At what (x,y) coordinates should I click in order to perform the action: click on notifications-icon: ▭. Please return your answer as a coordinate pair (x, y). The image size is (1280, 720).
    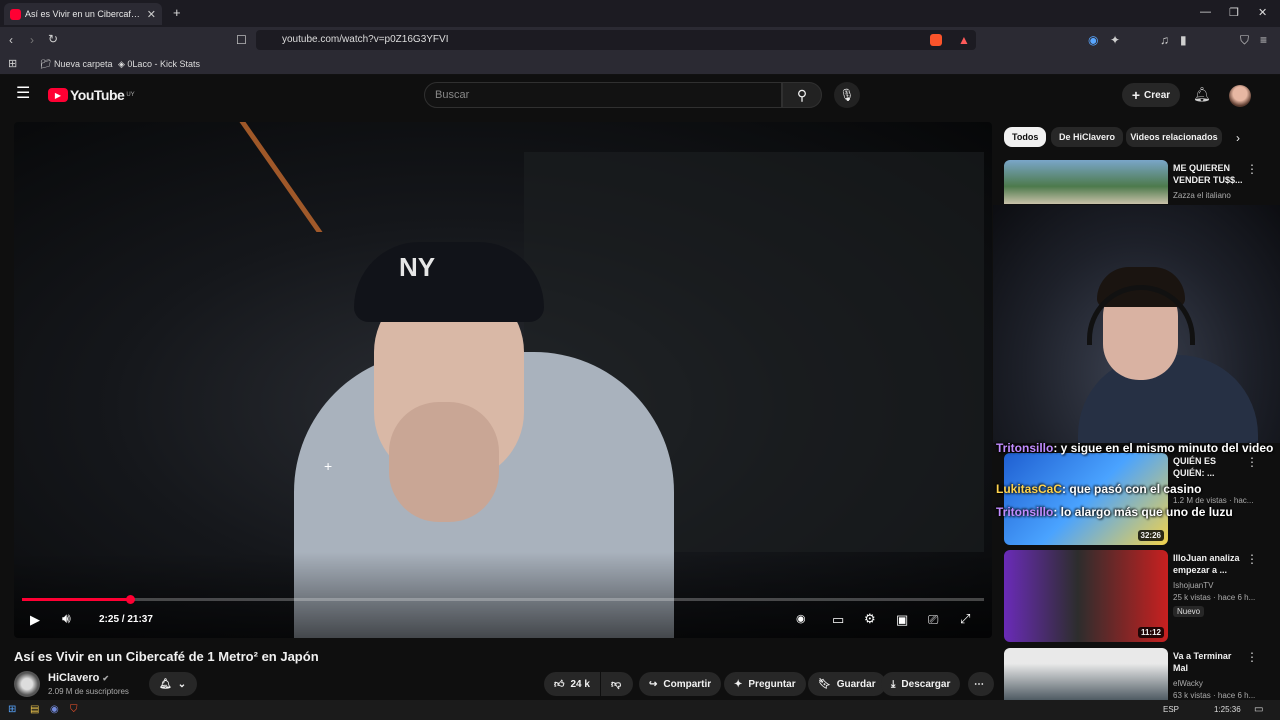
    Looking at the image, I should click on (1258, 709).